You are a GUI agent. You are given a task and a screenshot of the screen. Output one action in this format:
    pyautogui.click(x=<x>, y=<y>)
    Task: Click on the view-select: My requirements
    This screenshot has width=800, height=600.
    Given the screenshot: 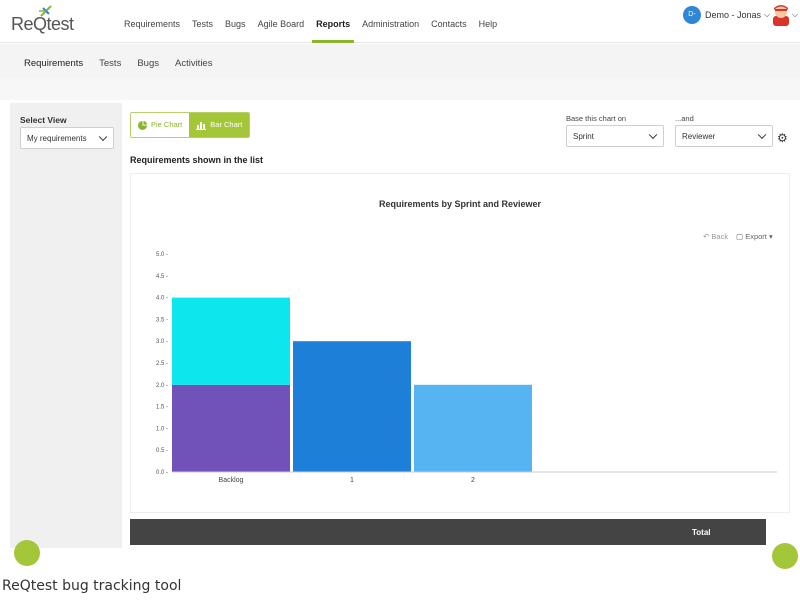 What is the action you would take?
    pyautogui.click(x=67, y=138)
    